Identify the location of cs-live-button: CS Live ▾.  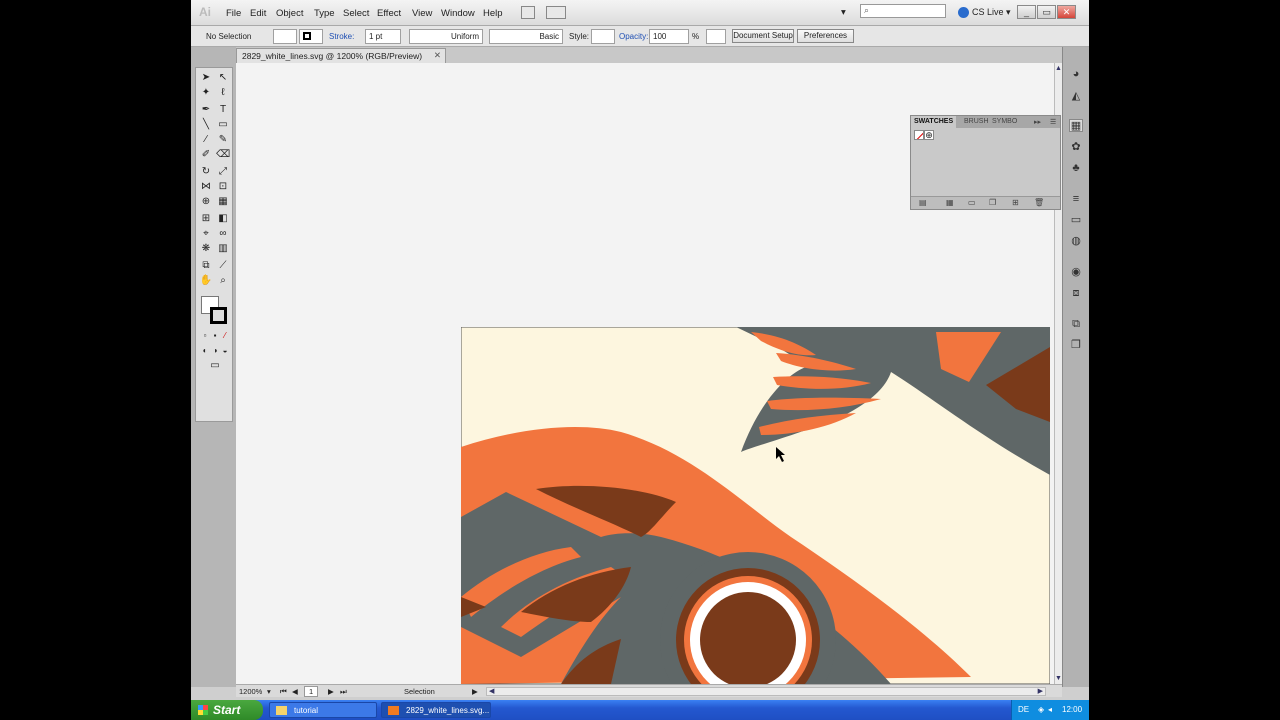
(984, 13).